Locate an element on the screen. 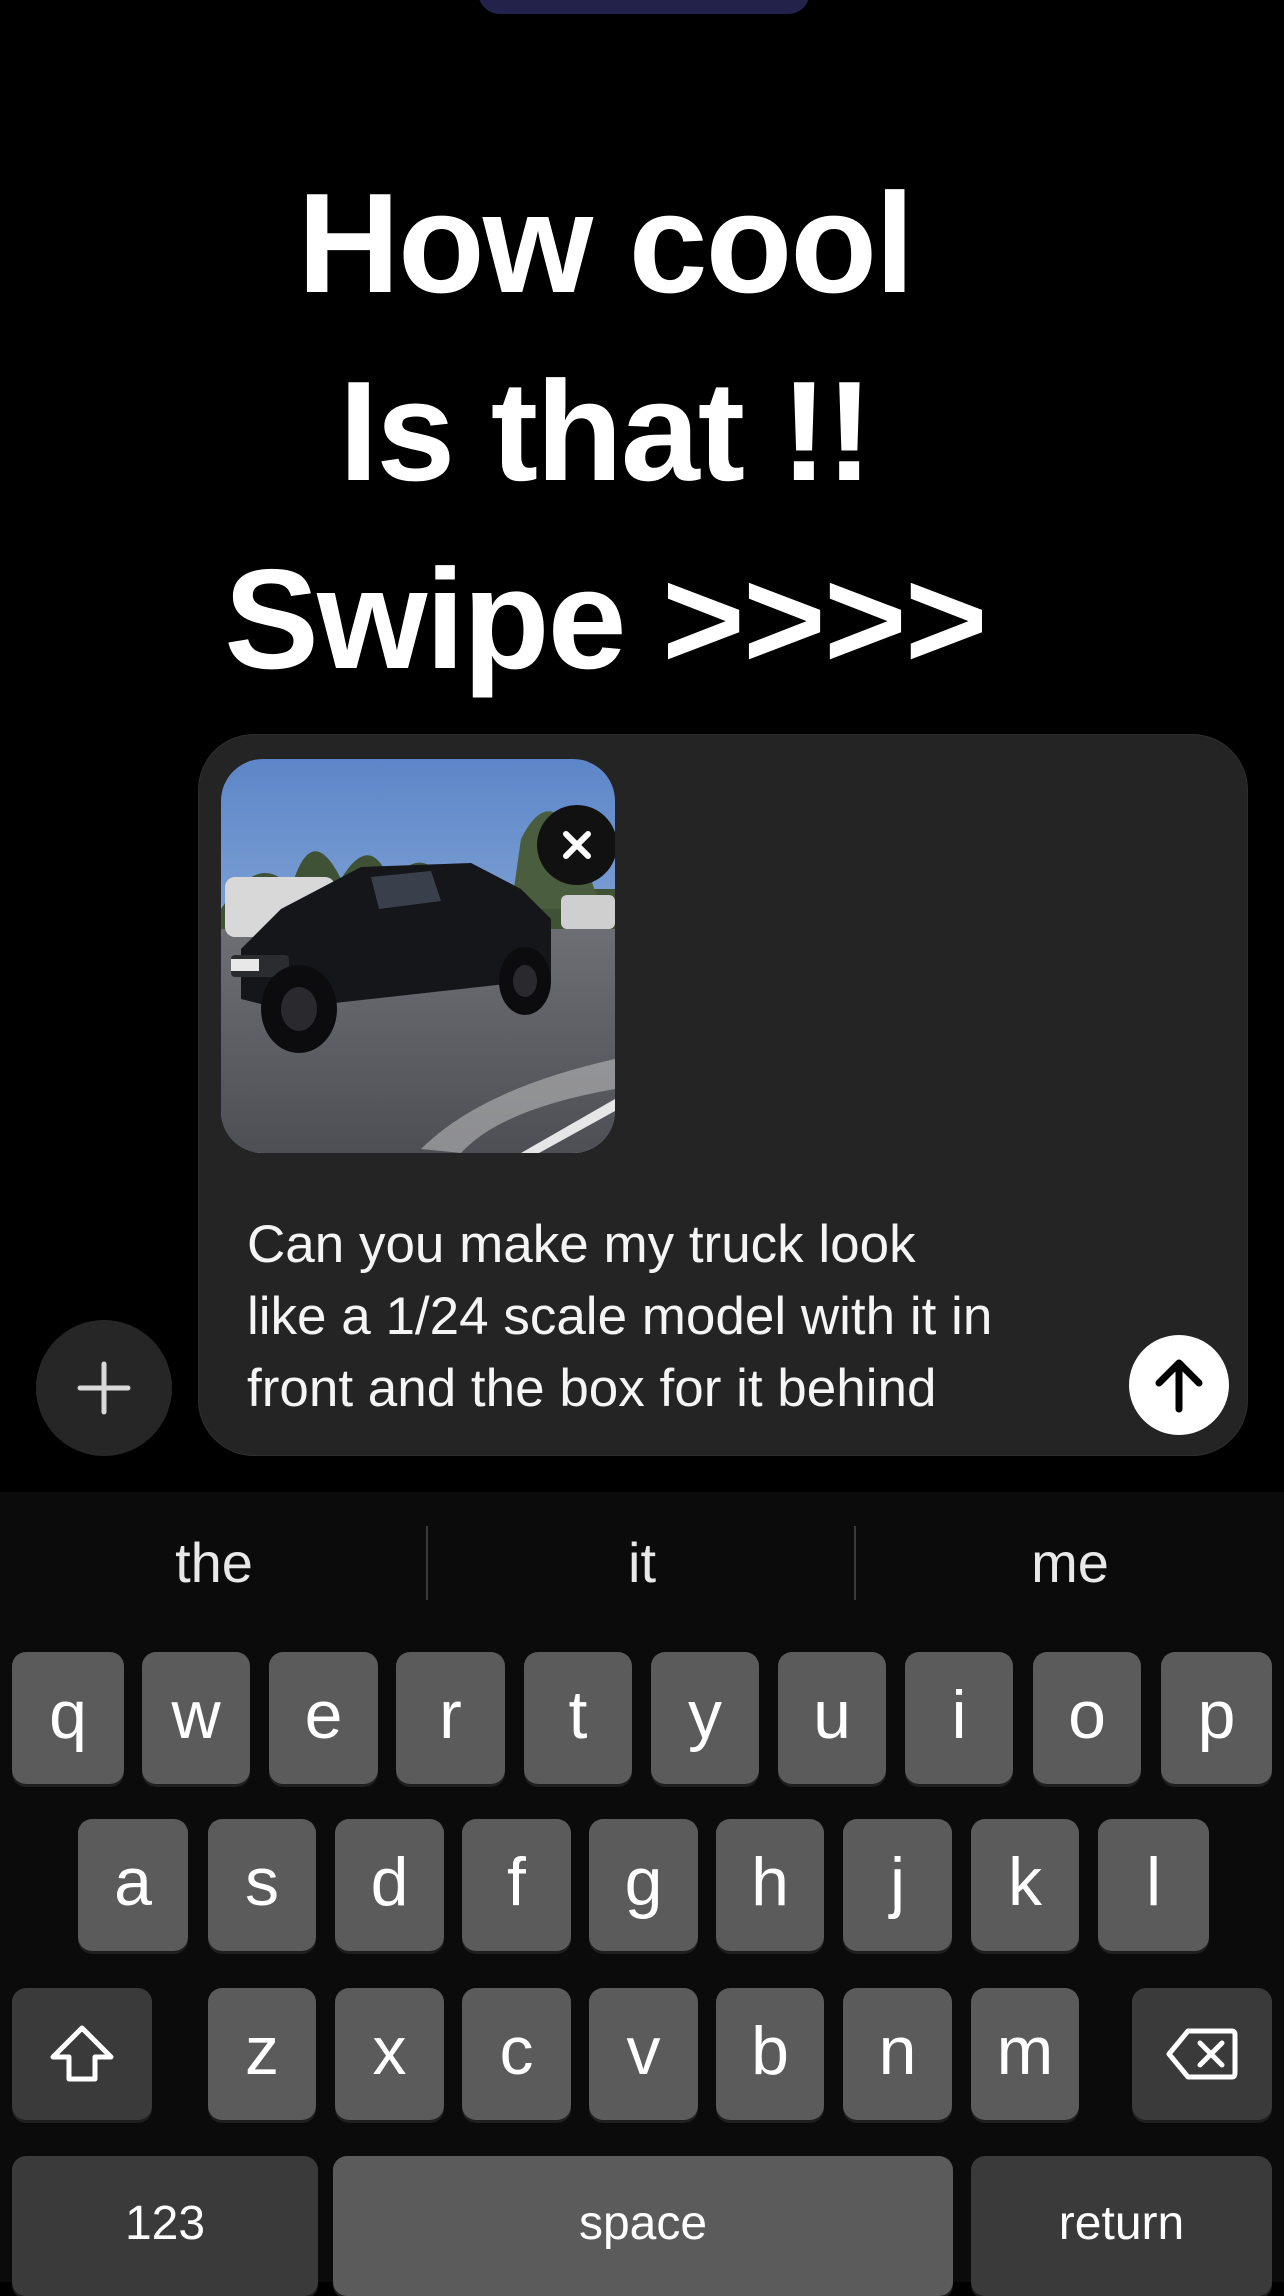 The image size is (1284, 2296). caption-line-1: How cool is located at coordinates (605, 243).